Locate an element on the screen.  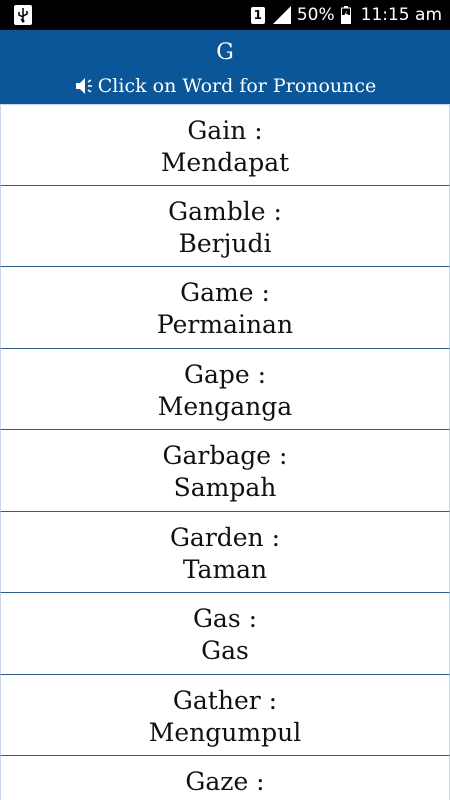
word-english: Gamble : is located at coordinates (225, 211).